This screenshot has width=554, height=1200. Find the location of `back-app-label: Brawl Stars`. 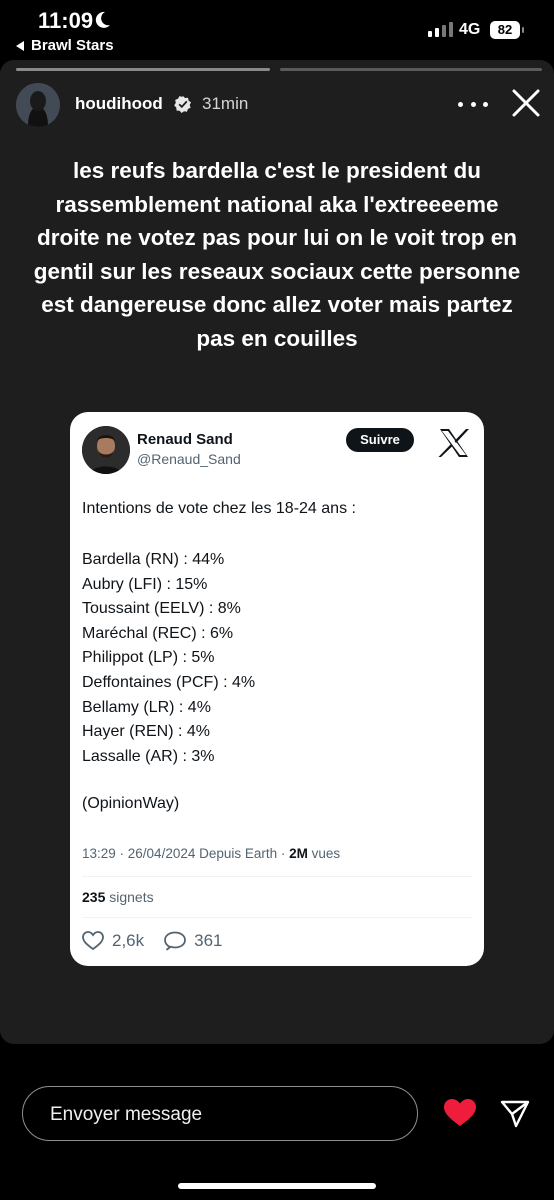

back-app-label: Brawl Stars is located at coordinates (72, 45).